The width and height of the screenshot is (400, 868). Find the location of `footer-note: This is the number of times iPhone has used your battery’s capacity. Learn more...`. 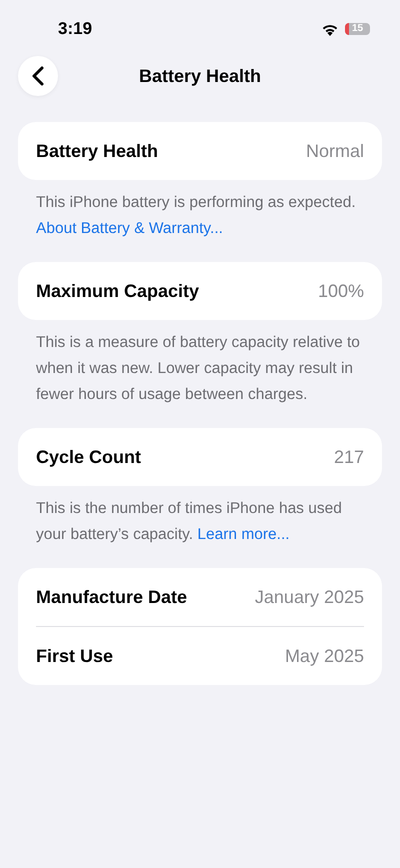

footer-note: This is the number of times iPhone has used your battery’s capacity. Learn more... is located at coordinates (189, 522).